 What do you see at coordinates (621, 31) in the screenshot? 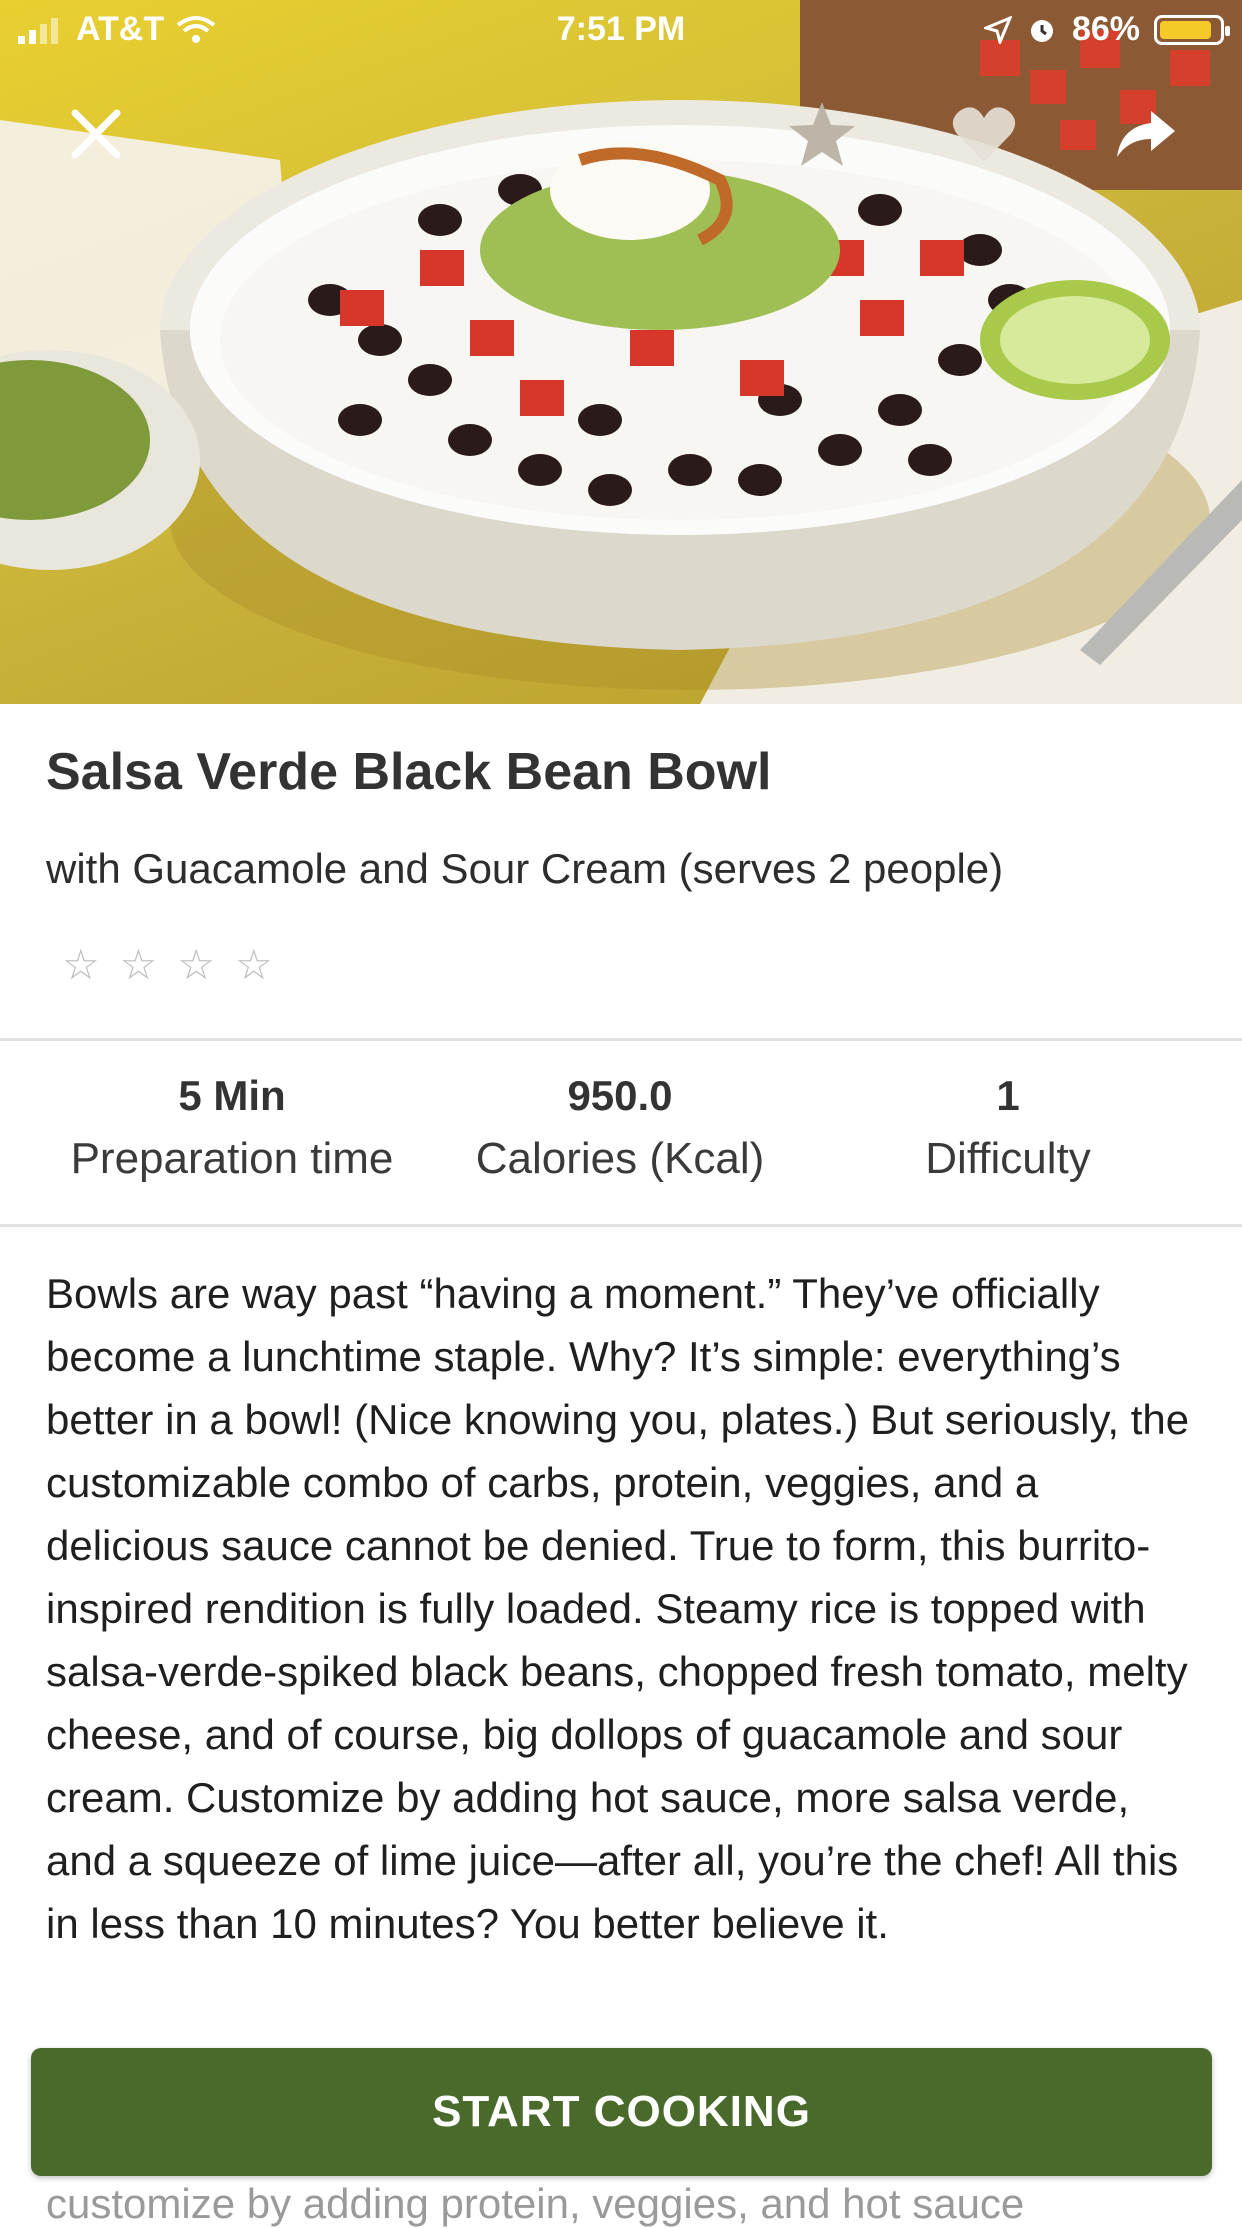
I see `status-bar: AT&T 7:51 PM 86%` at bounding box center [621, 31].